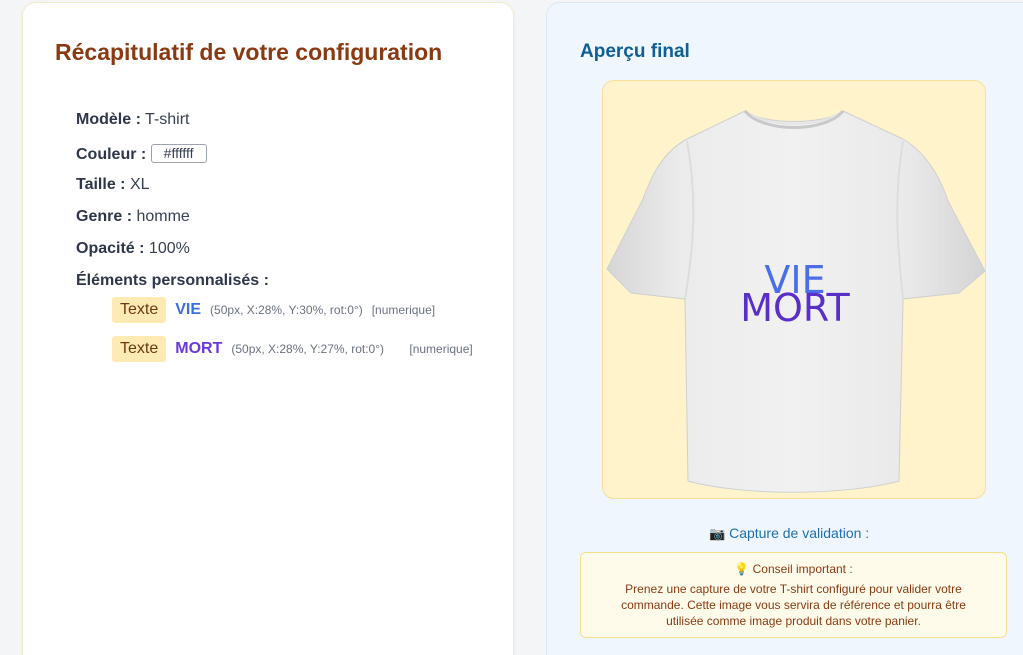  What do you see at coordinates (249, 52) in the screenshot?
I see `summary-title: Récapitulatif de votre configuration` at bounding box center [249, 52].